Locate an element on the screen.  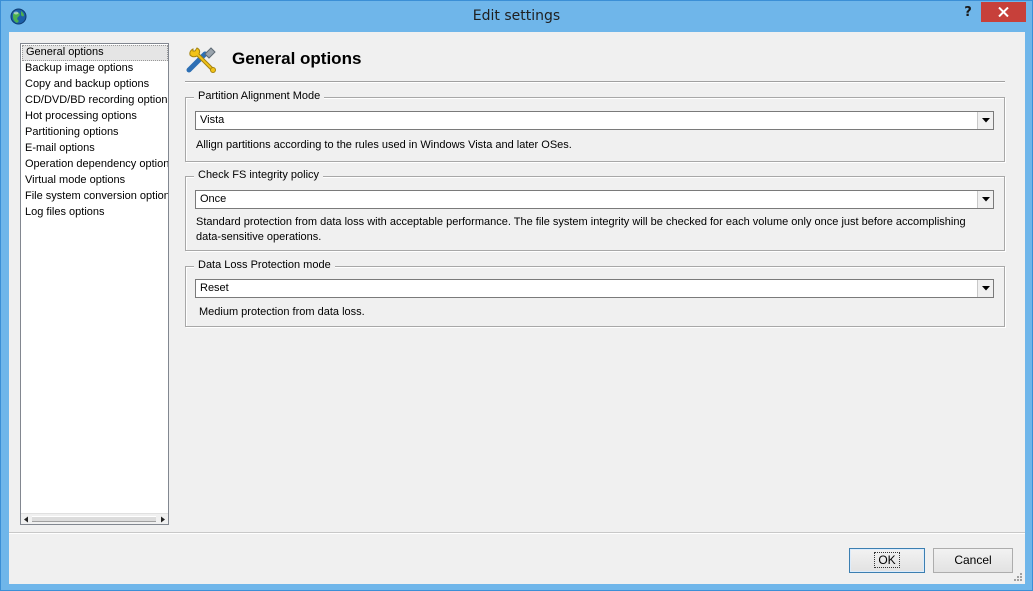
window-title: Edit settings is located at coordinates (516, 16).